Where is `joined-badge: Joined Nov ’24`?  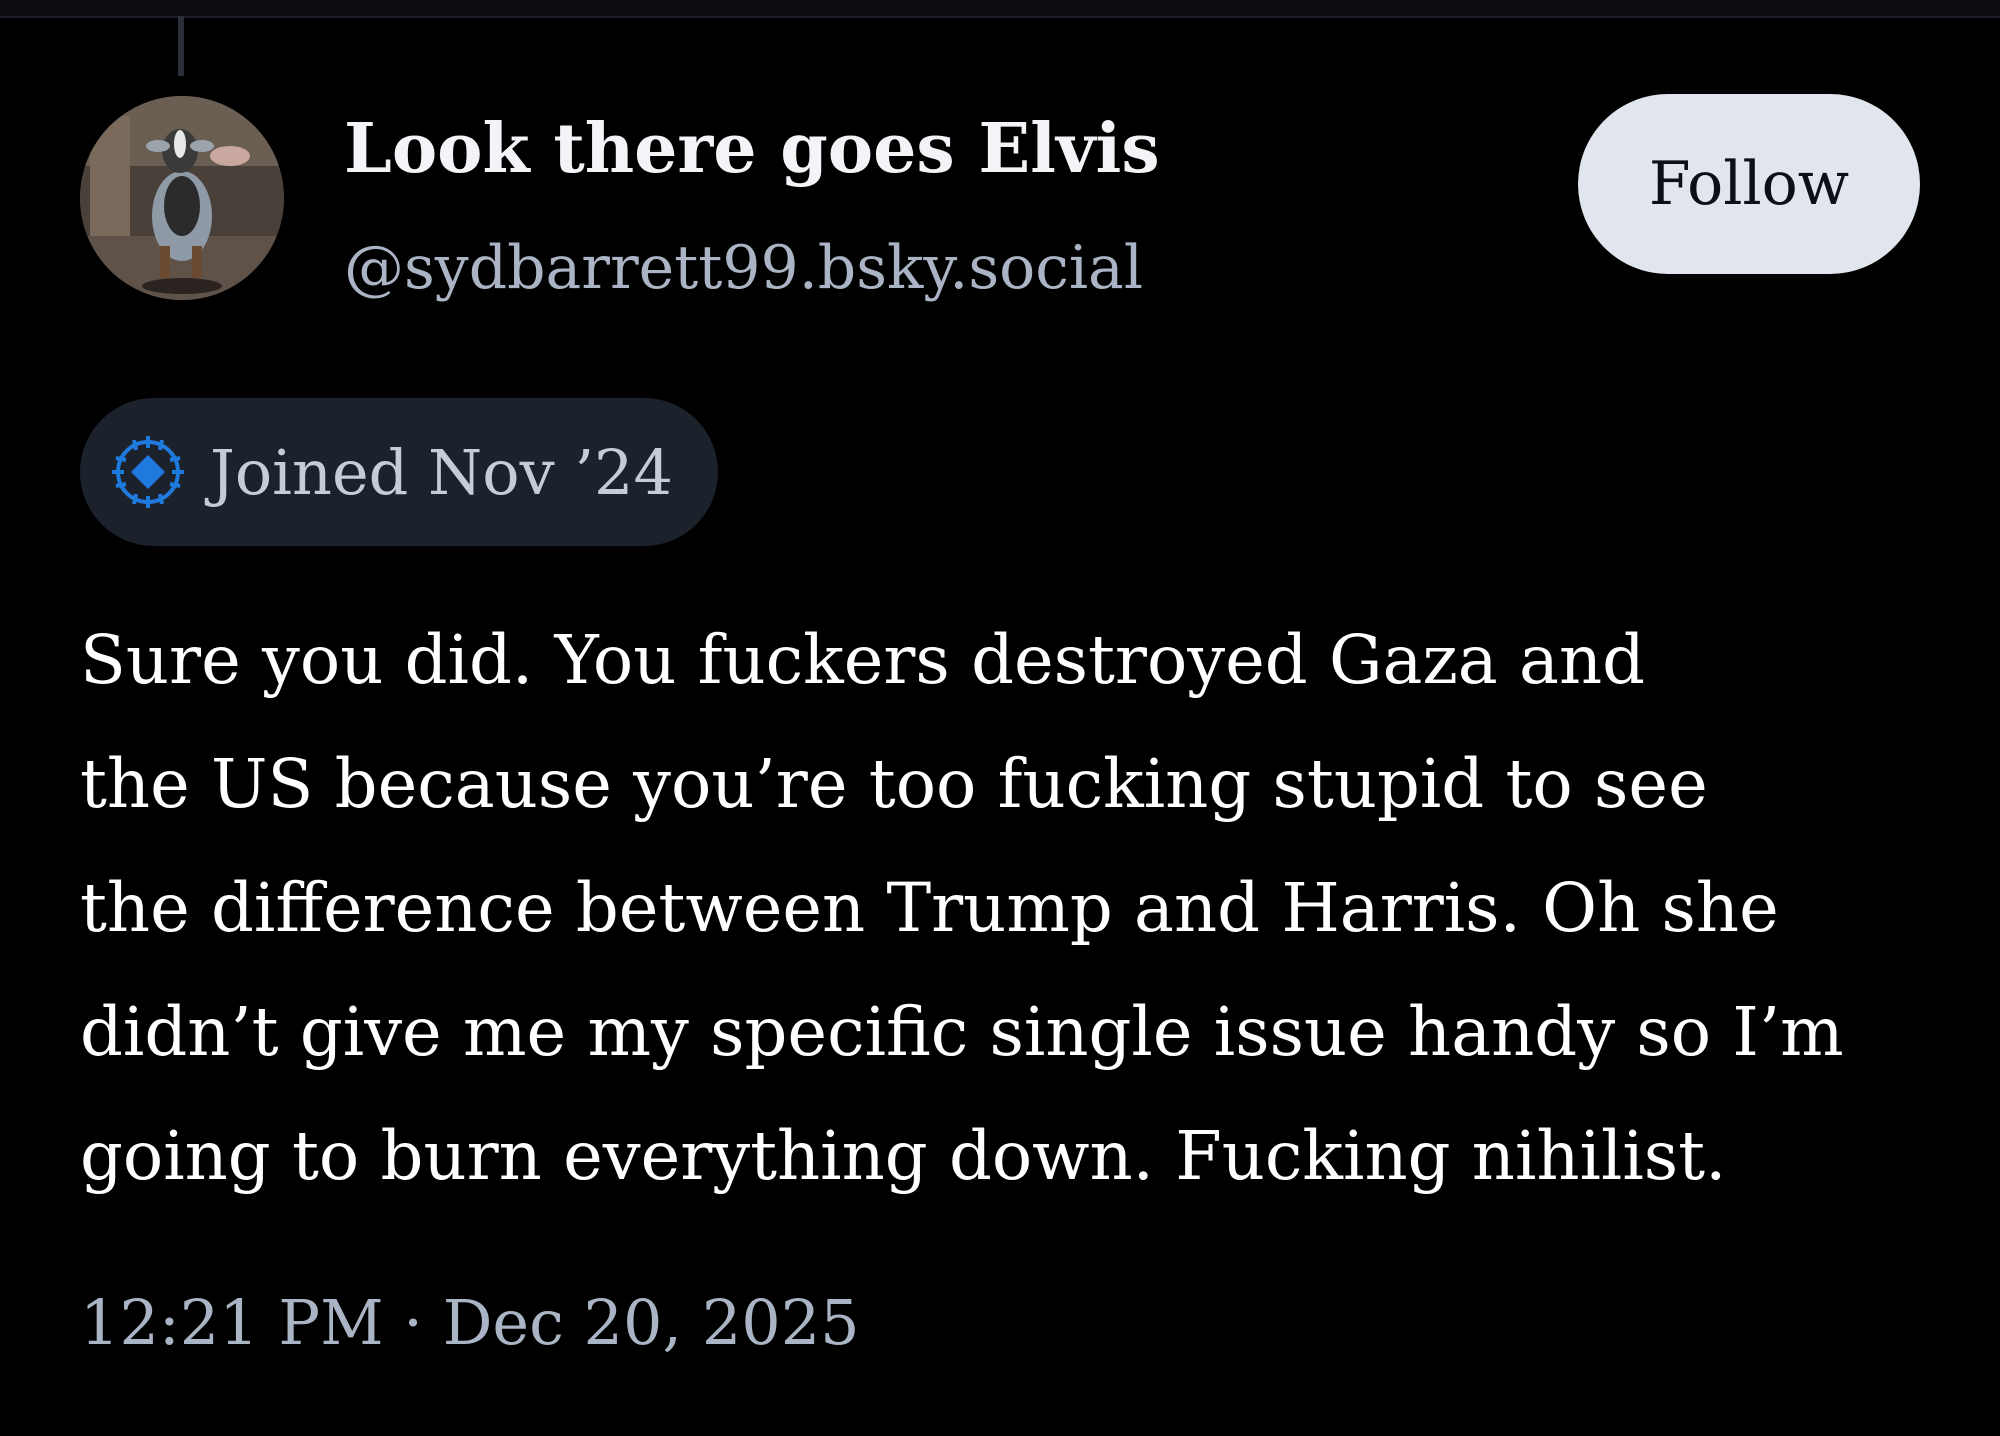 joined-badge: Joined Nov ’24 is located at coordinates (399, 472).